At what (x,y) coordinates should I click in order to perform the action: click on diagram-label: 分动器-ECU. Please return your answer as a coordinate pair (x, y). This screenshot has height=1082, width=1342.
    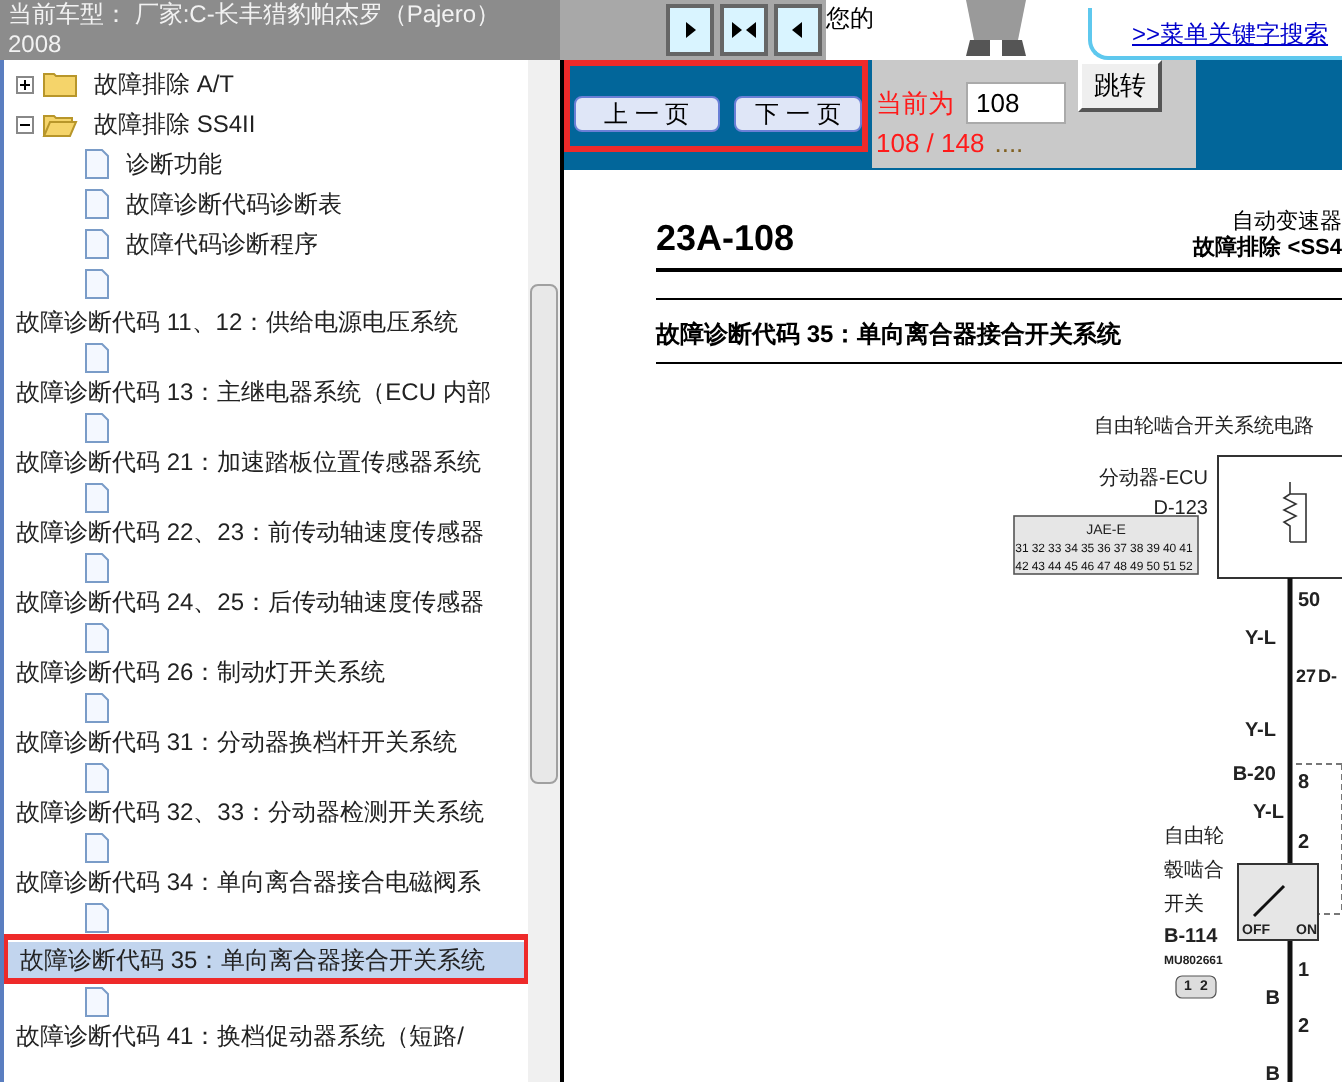
    Looking at the image, I should click on (1153, 479).